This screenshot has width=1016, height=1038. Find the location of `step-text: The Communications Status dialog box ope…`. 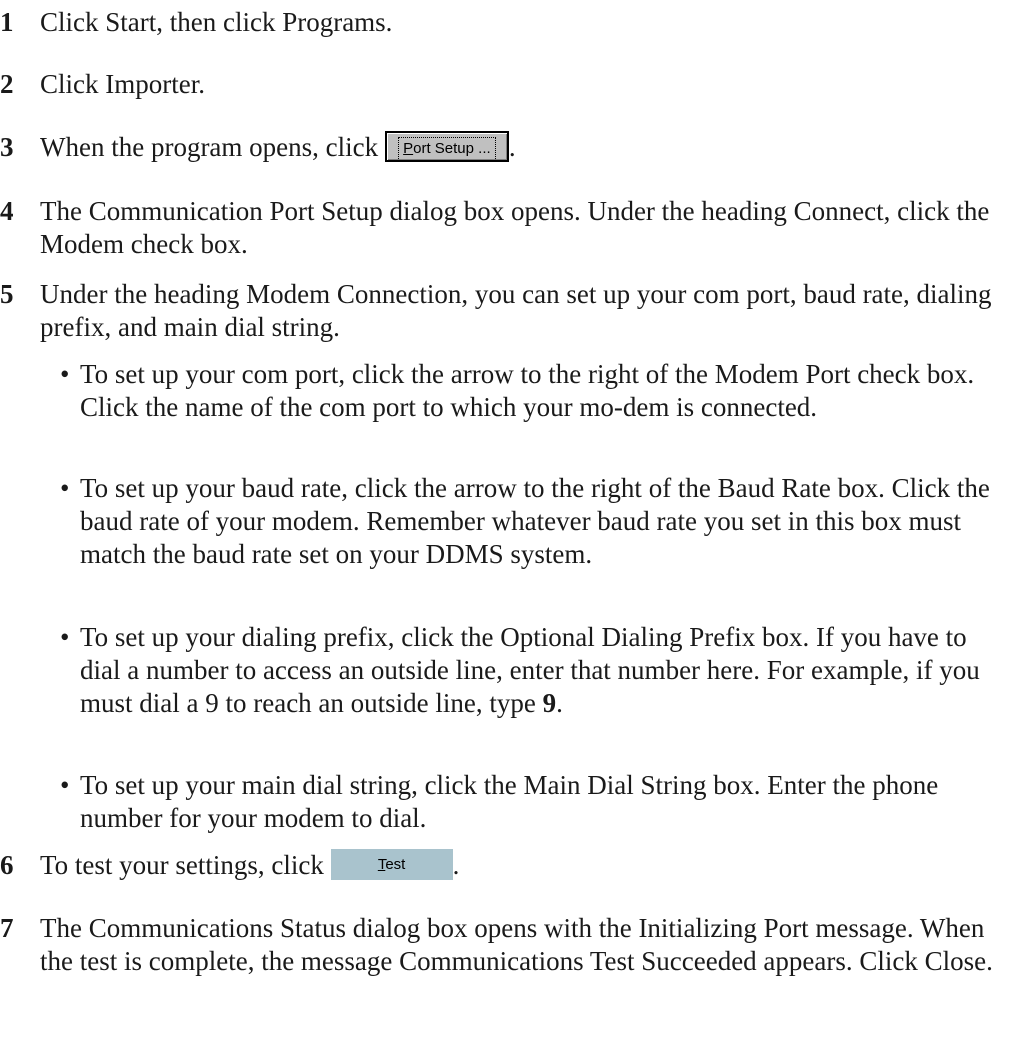

step-text: The Communications Status dialog box ope… is located at coordinates (516, 944).